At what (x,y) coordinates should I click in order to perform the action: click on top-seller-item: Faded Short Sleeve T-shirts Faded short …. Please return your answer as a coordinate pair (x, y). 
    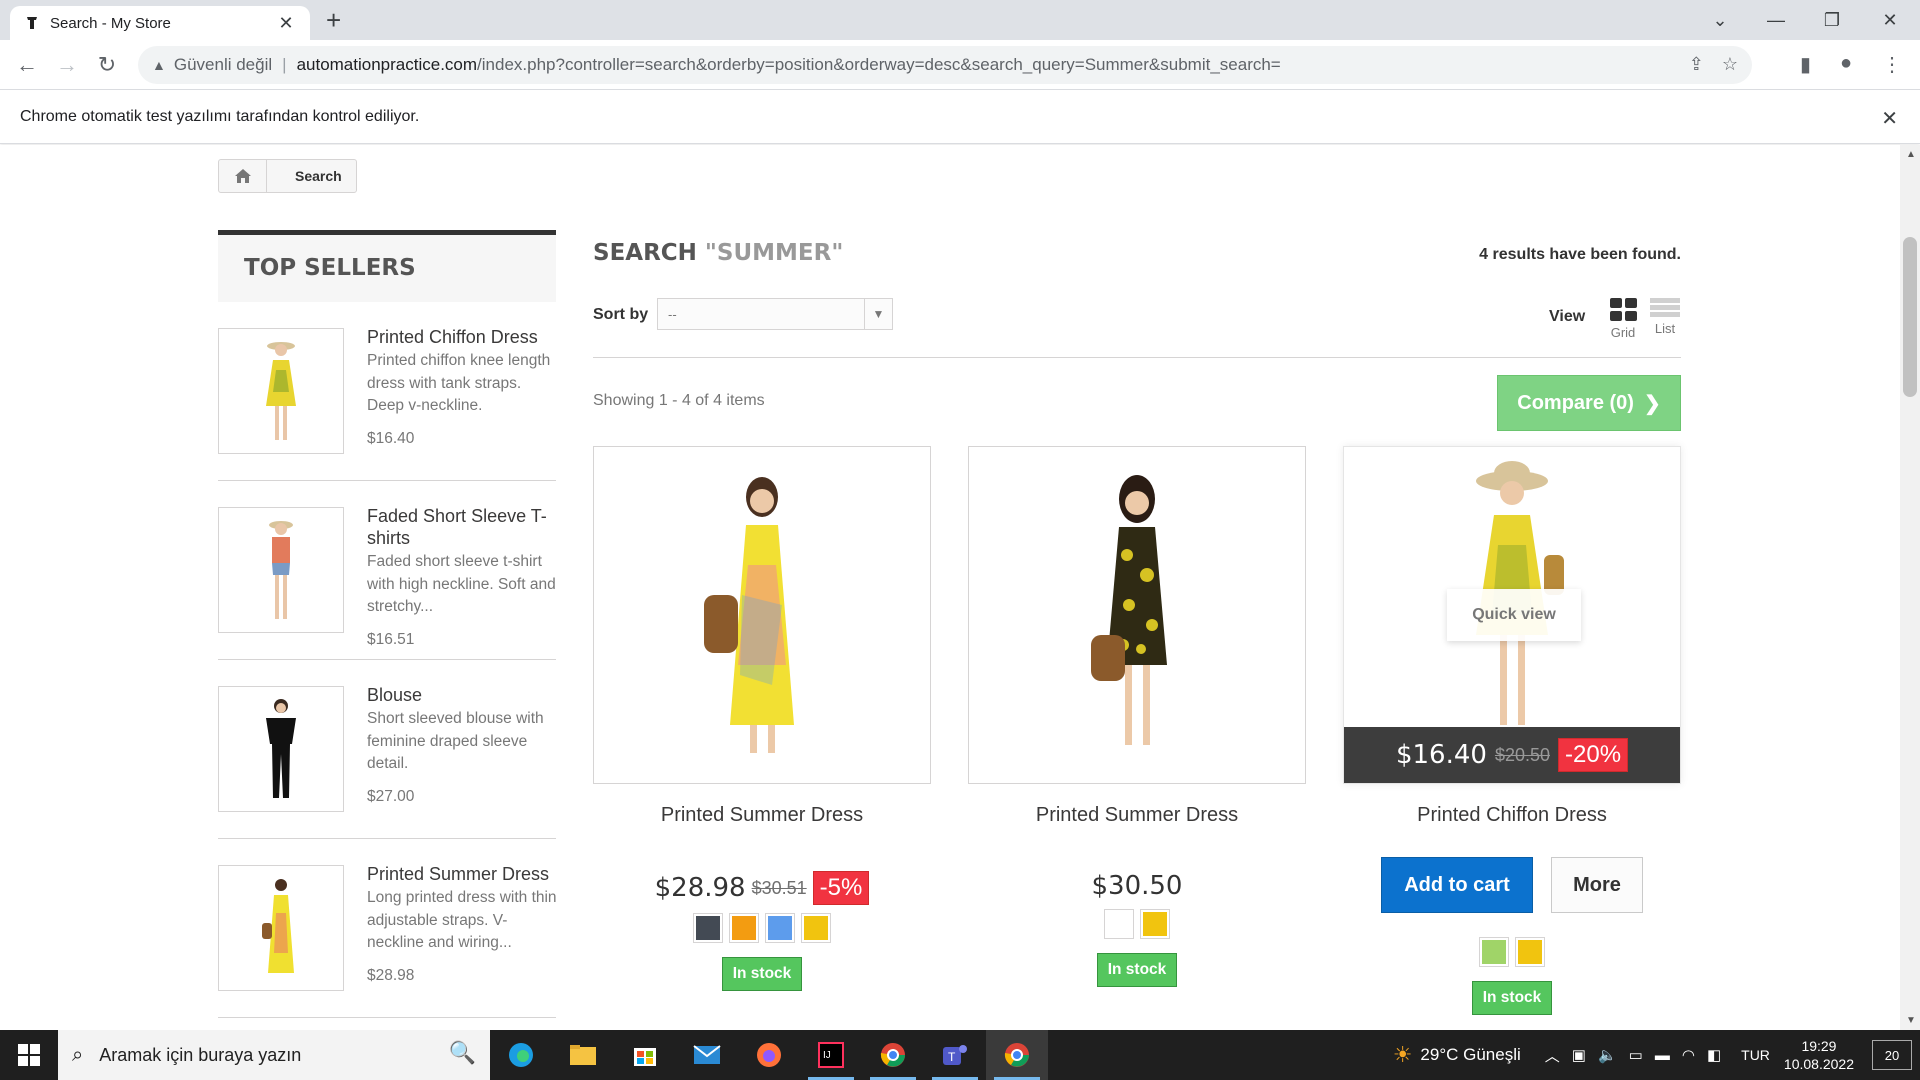
    Looking at the image, I should click on (387, 570).